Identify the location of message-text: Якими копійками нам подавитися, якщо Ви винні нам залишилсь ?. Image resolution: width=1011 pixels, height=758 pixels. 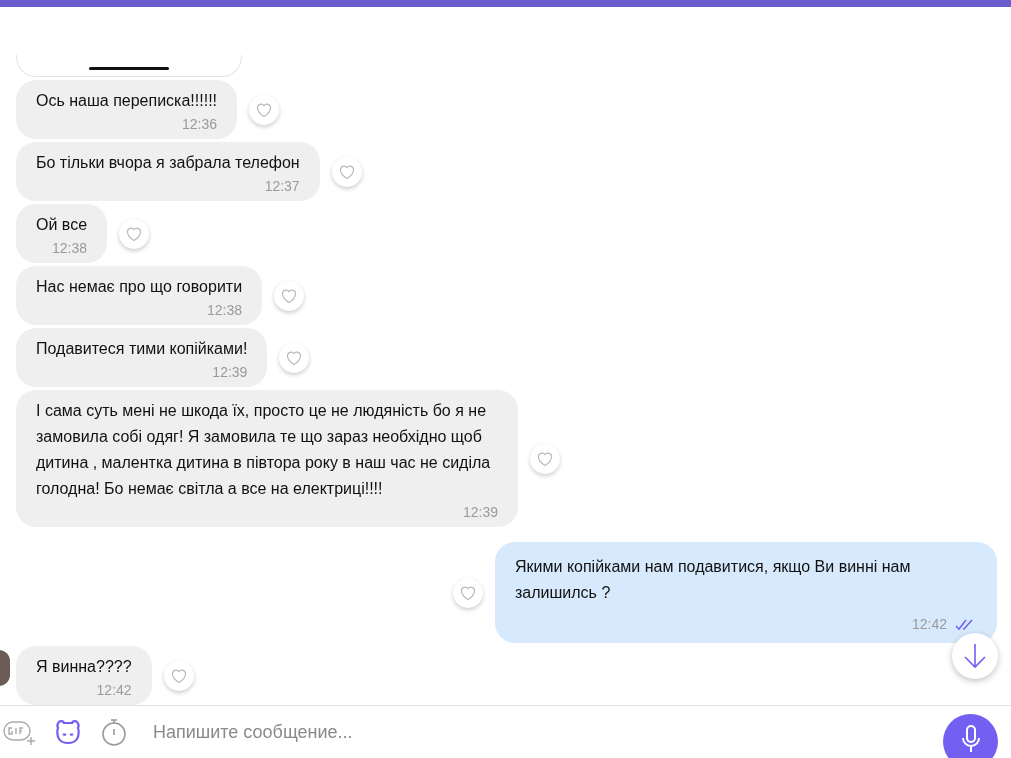
(713, 580).